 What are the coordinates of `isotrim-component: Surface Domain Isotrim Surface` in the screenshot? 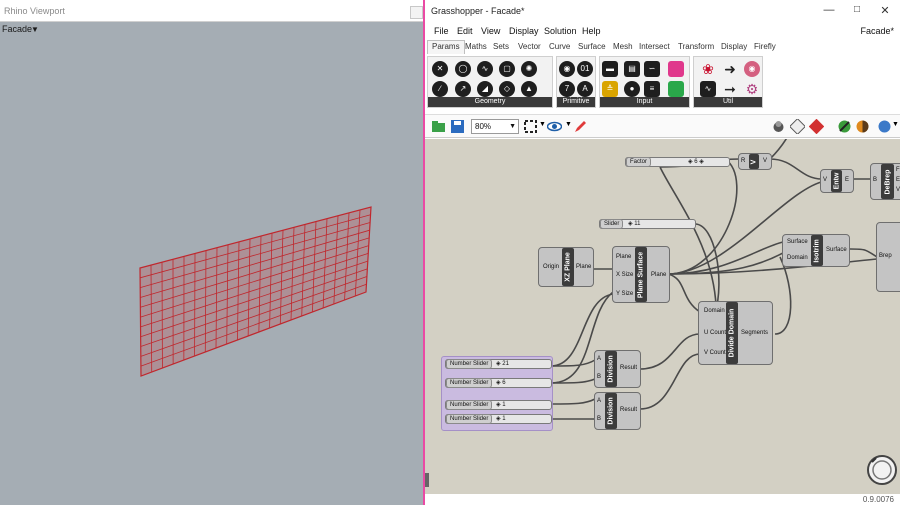 It's located at (816, 250).